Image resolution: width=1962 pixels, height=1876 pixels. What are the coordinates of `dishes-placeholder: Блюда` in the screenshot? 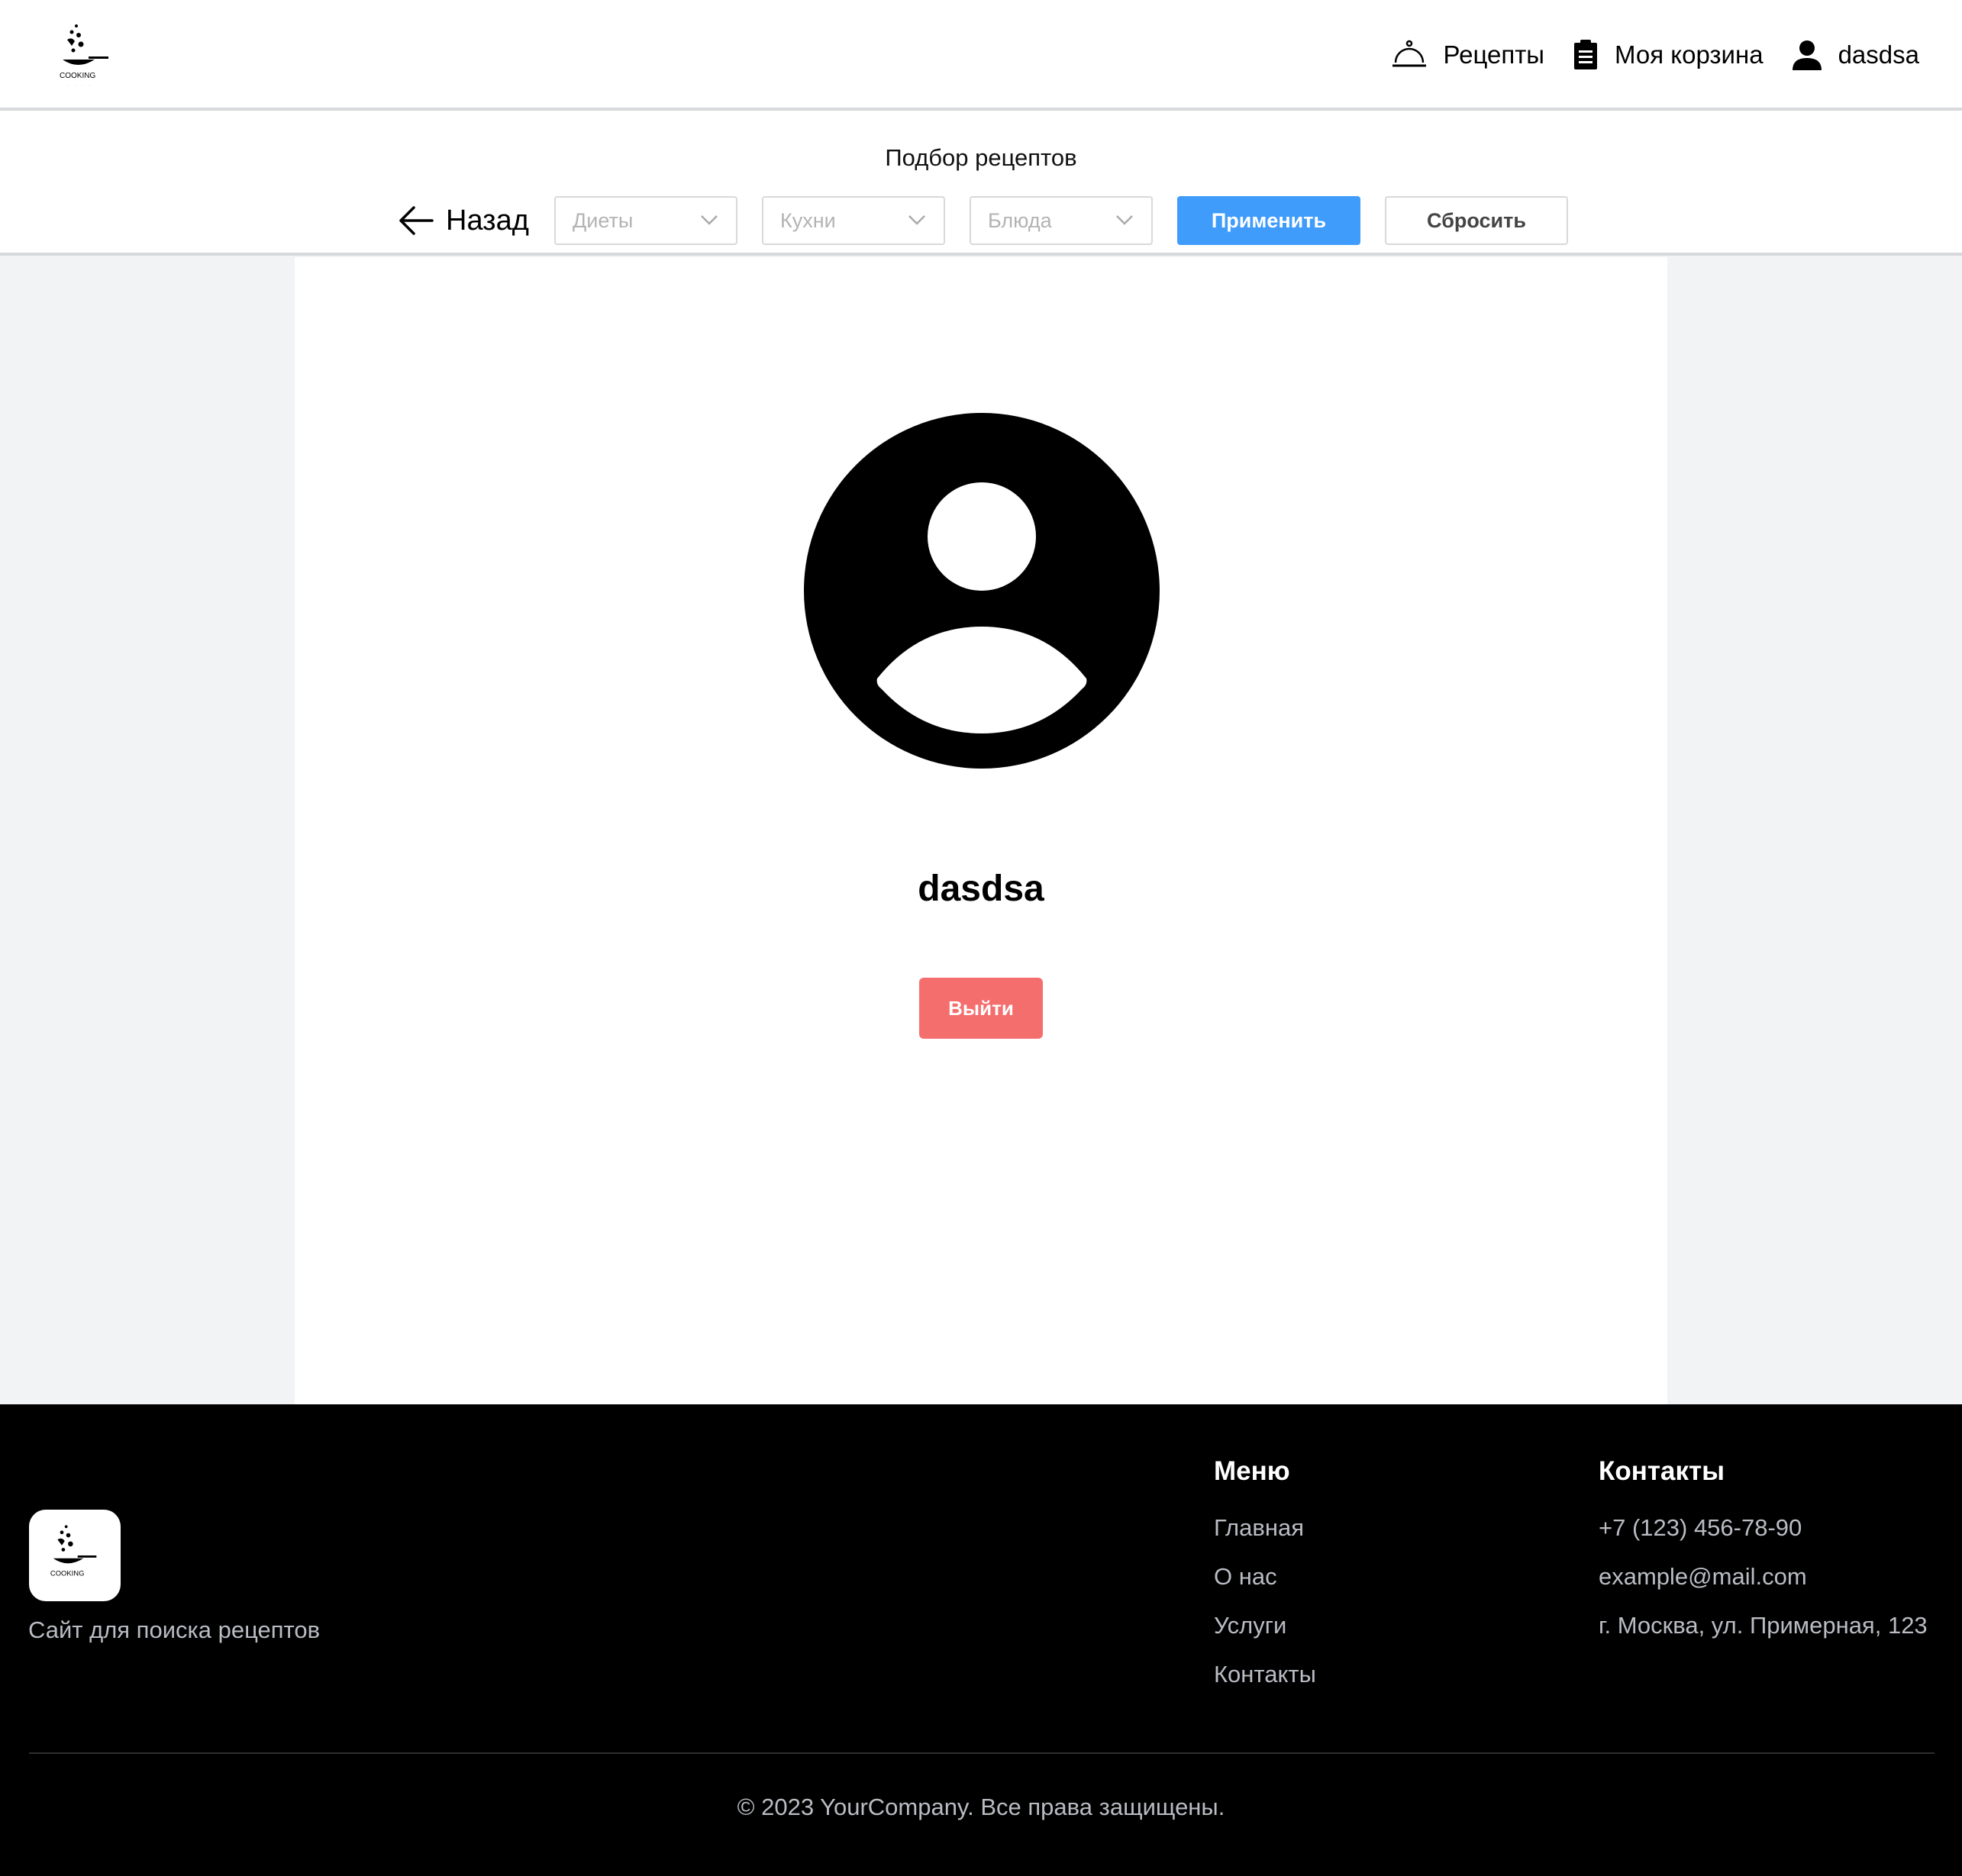 It's located at (1020, 220).